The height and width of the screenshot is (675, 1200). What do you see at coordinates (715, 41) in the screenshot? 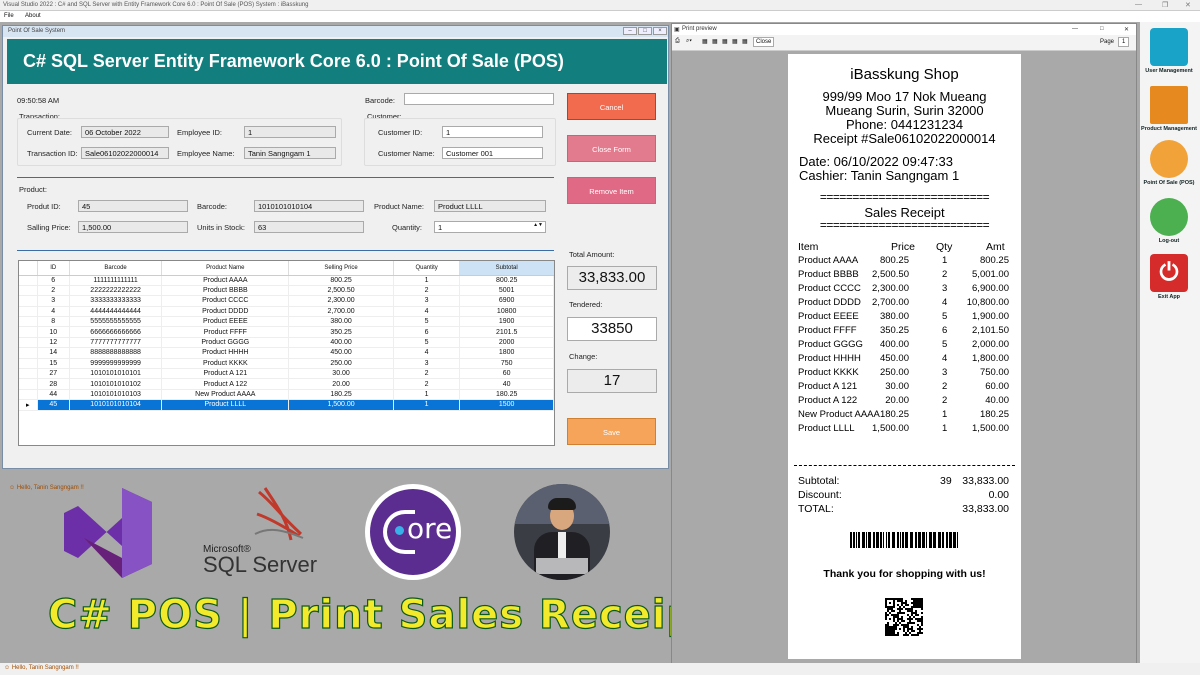
I see `two-pages-icon: ▦` at bounding box center [715, 41].